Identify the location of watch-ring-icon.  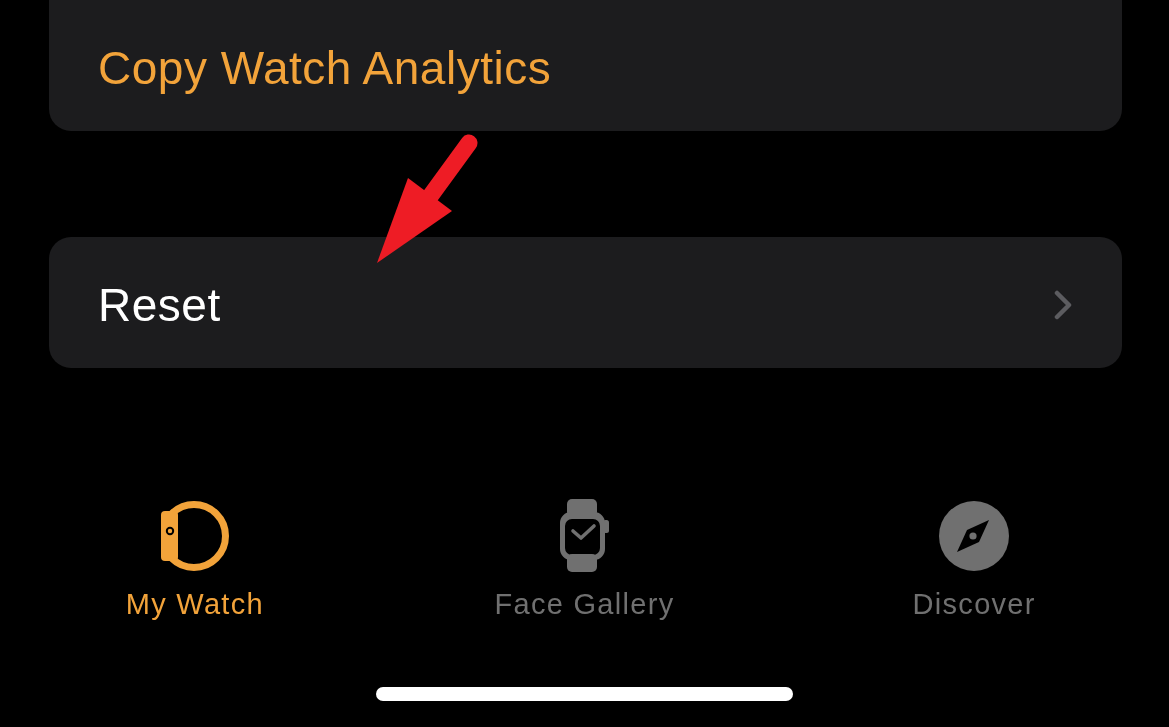
(194, 535).